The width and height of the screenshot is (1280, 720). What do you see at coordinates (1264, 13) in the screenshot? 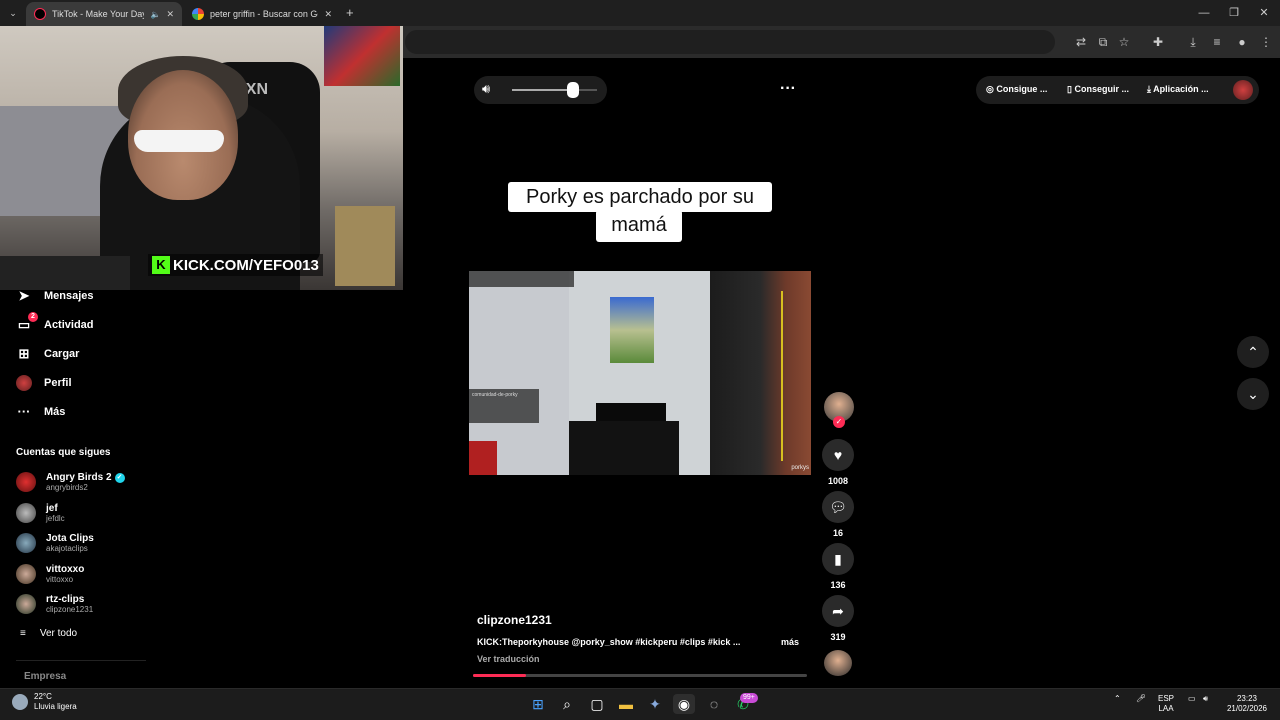
I see `close-window-button: ✕` at bounding box center [1264, 13].